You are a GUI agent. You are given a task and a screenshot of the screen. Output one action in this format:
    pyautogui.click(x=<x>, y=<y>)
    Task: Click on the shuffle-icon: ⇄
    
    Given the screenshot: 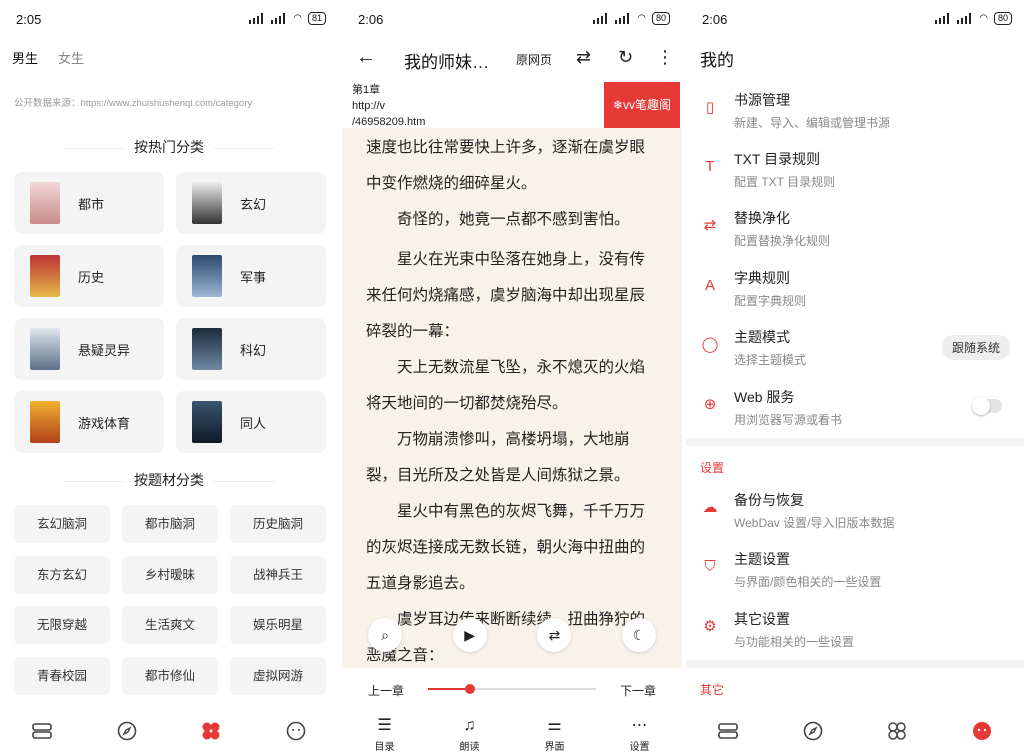 What is the action you would take?
    pyautogui.click(x=583, y=57)
    